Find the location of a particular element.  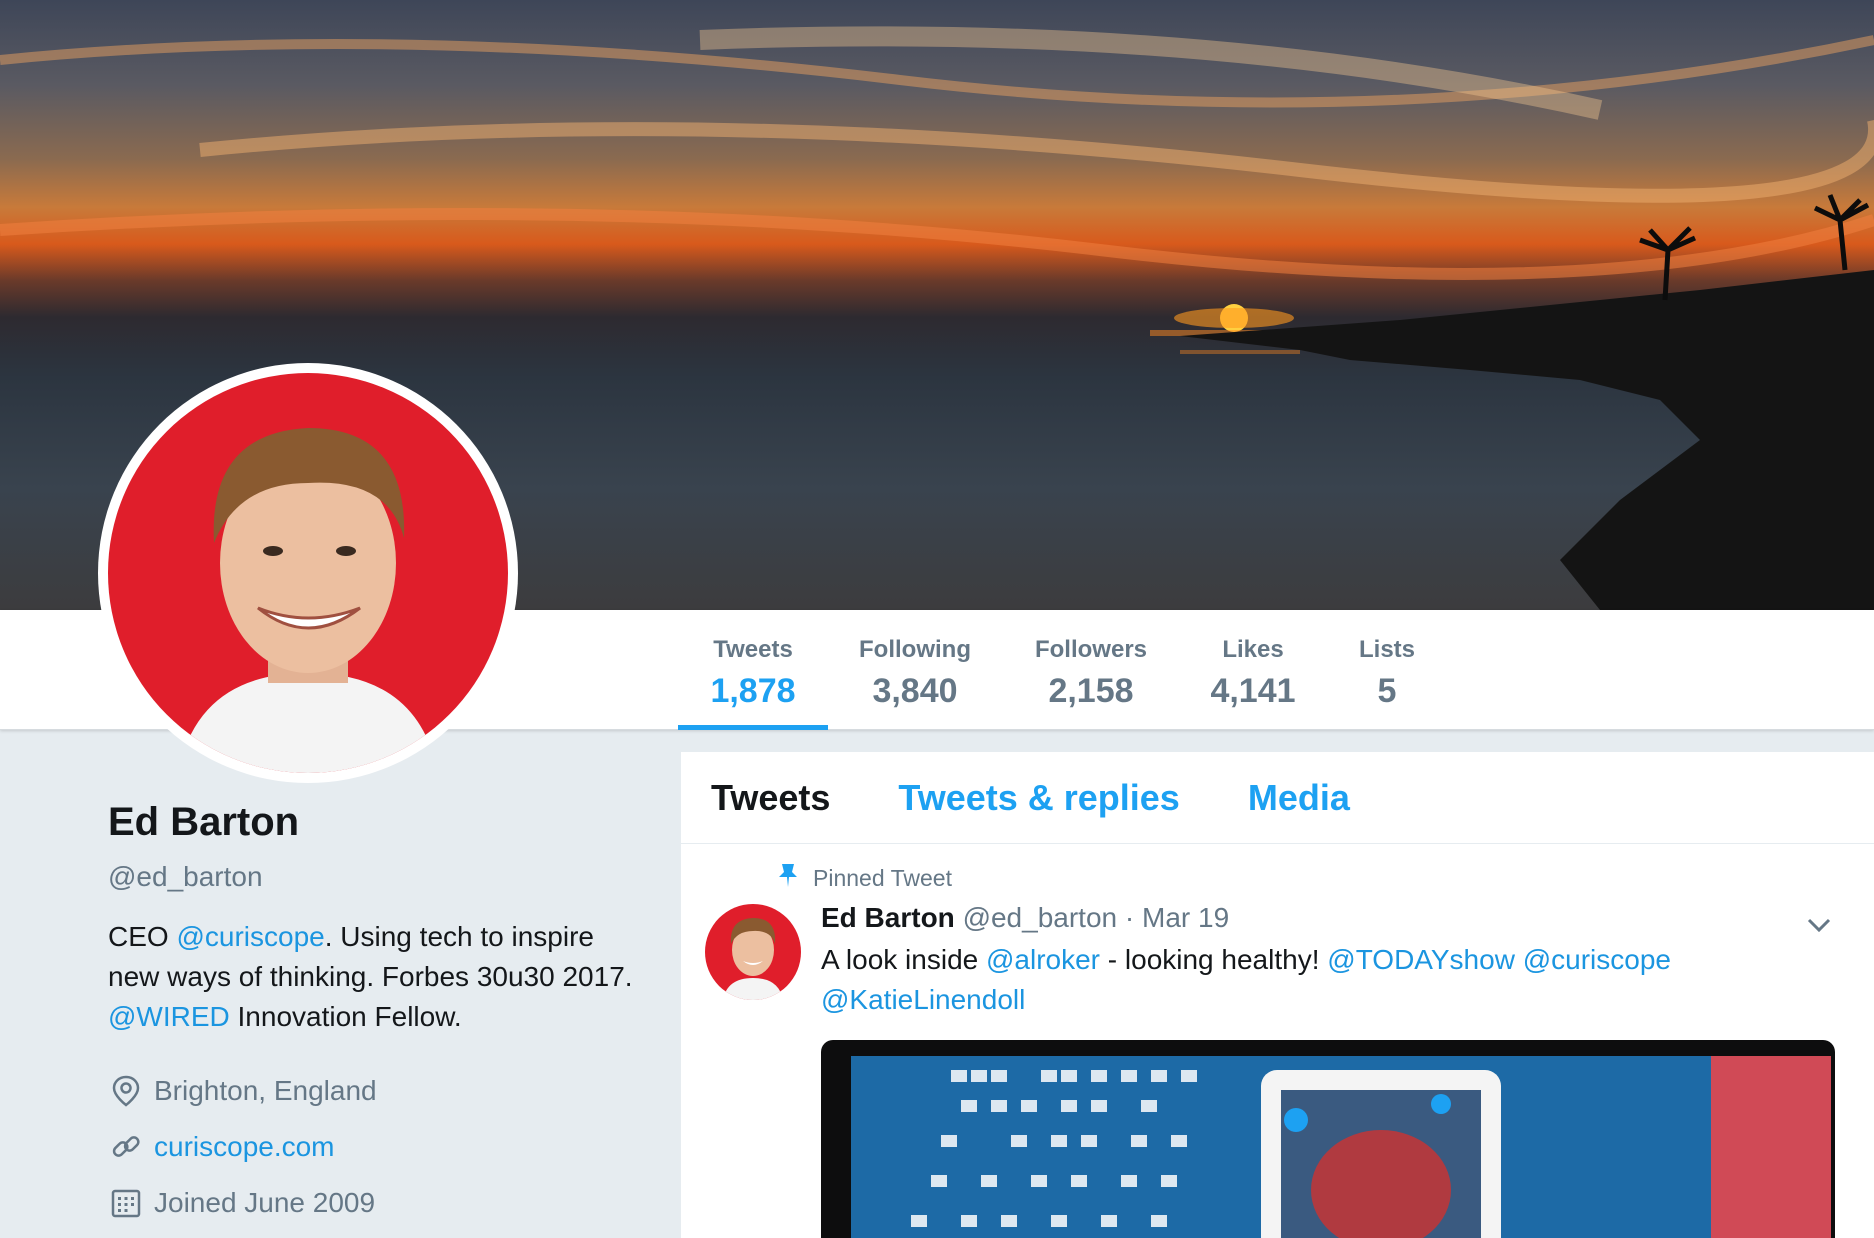

stat-lists: Lists 5 is located at coordinates (1387, 670).